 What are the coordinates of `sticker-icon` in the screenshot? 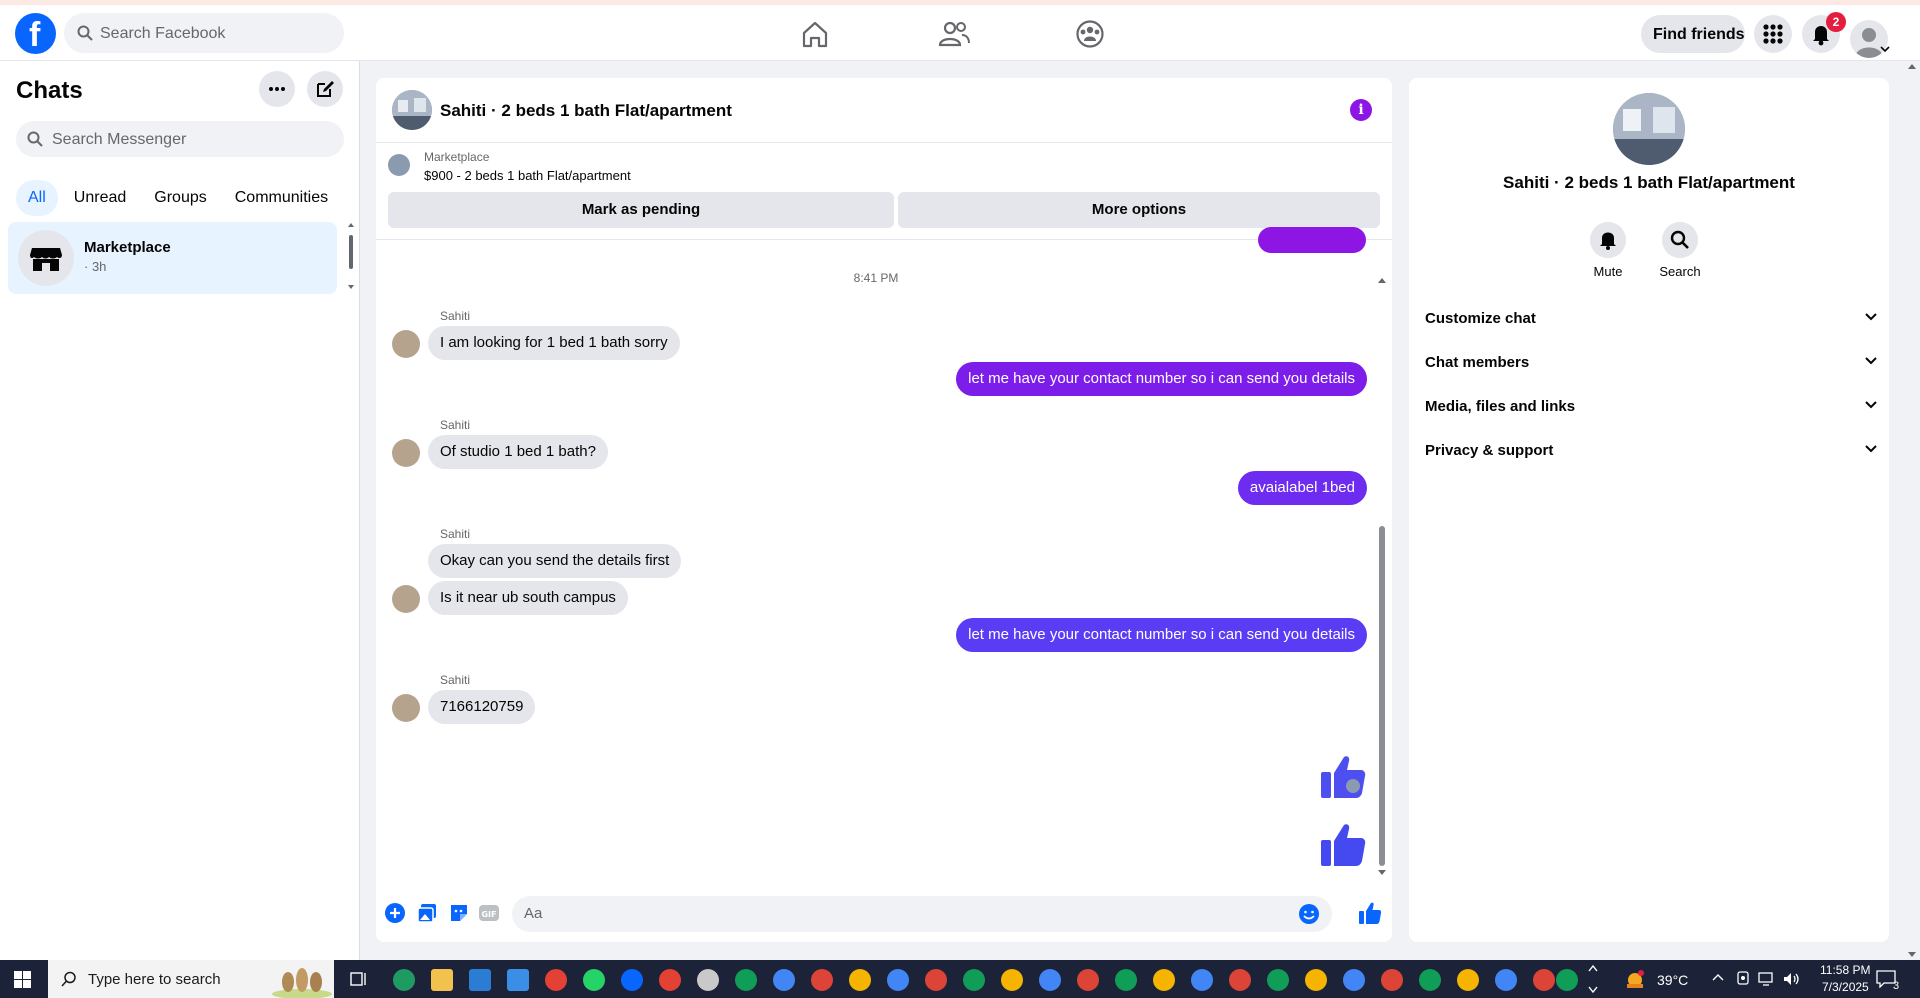 It's located at (459, 913).